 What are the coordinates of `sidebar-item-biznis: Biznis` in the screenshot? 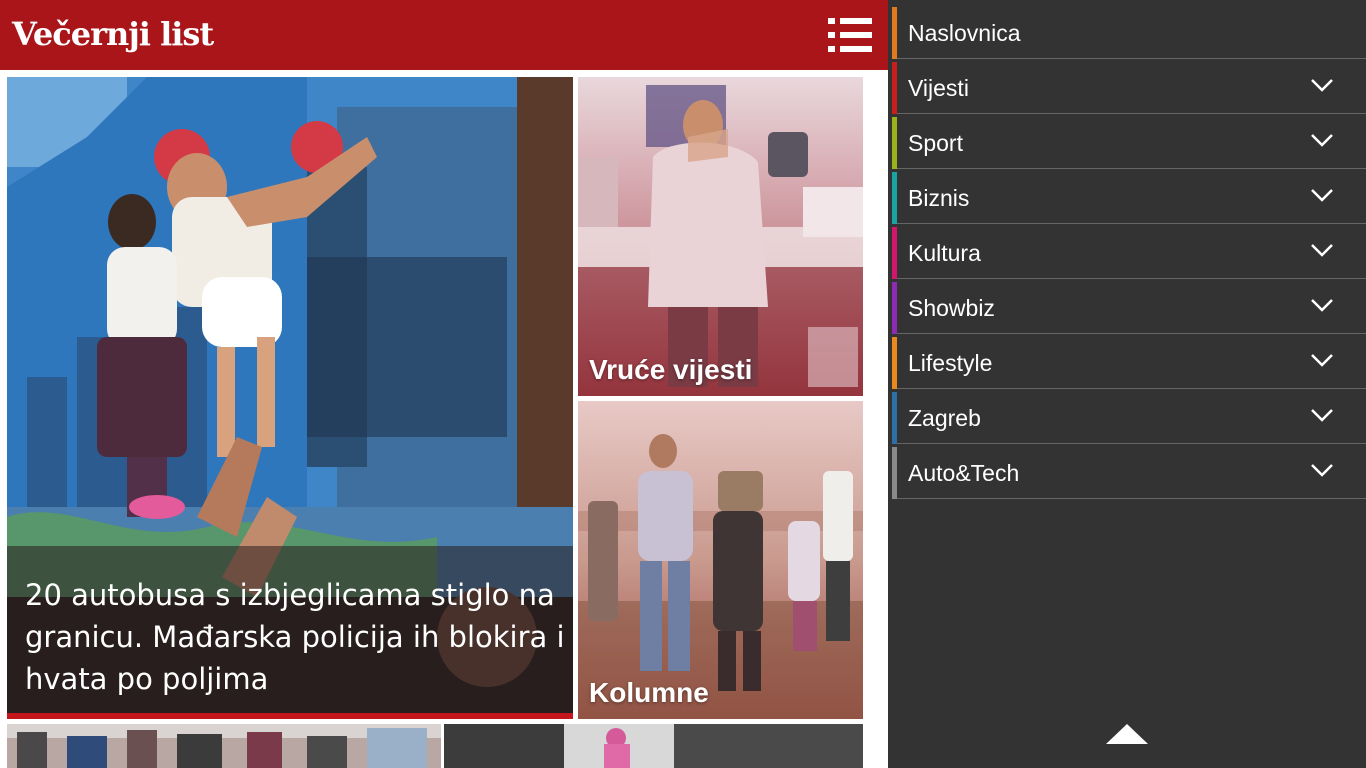 It's located at (1129, 196).